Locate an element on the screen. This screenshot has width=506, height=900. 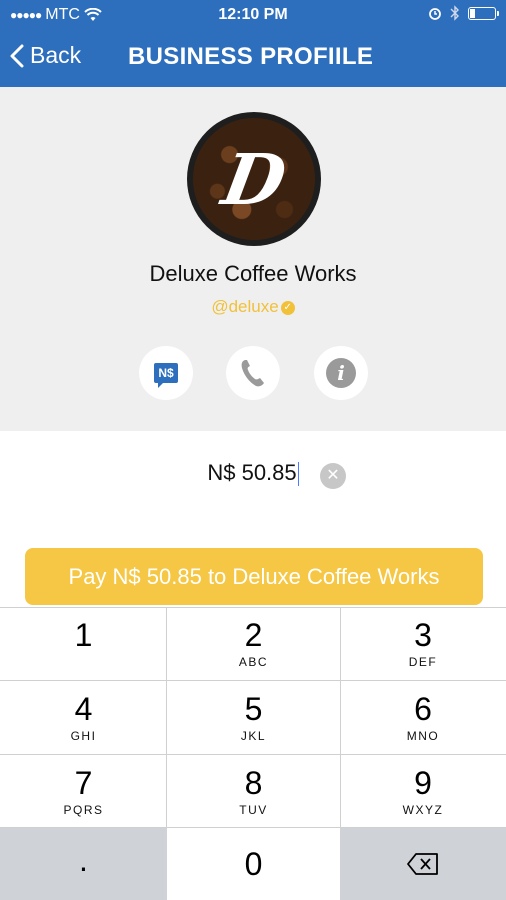
key-digit: . is located at coordinates (83, 860).